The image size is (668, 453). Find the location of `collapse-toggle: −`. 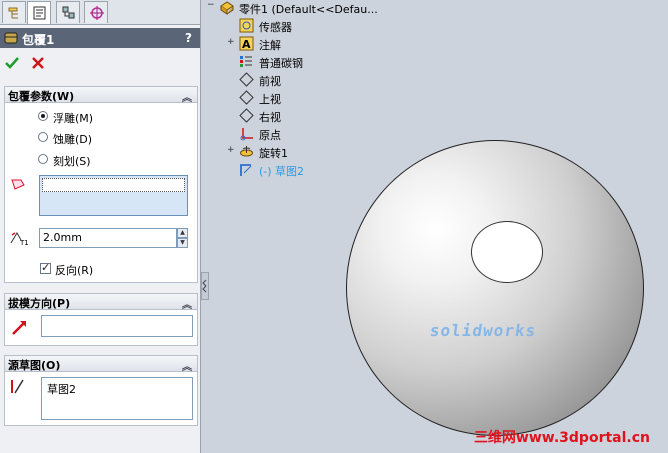

collapse-toggle: − is located at coordinates (211, 5).